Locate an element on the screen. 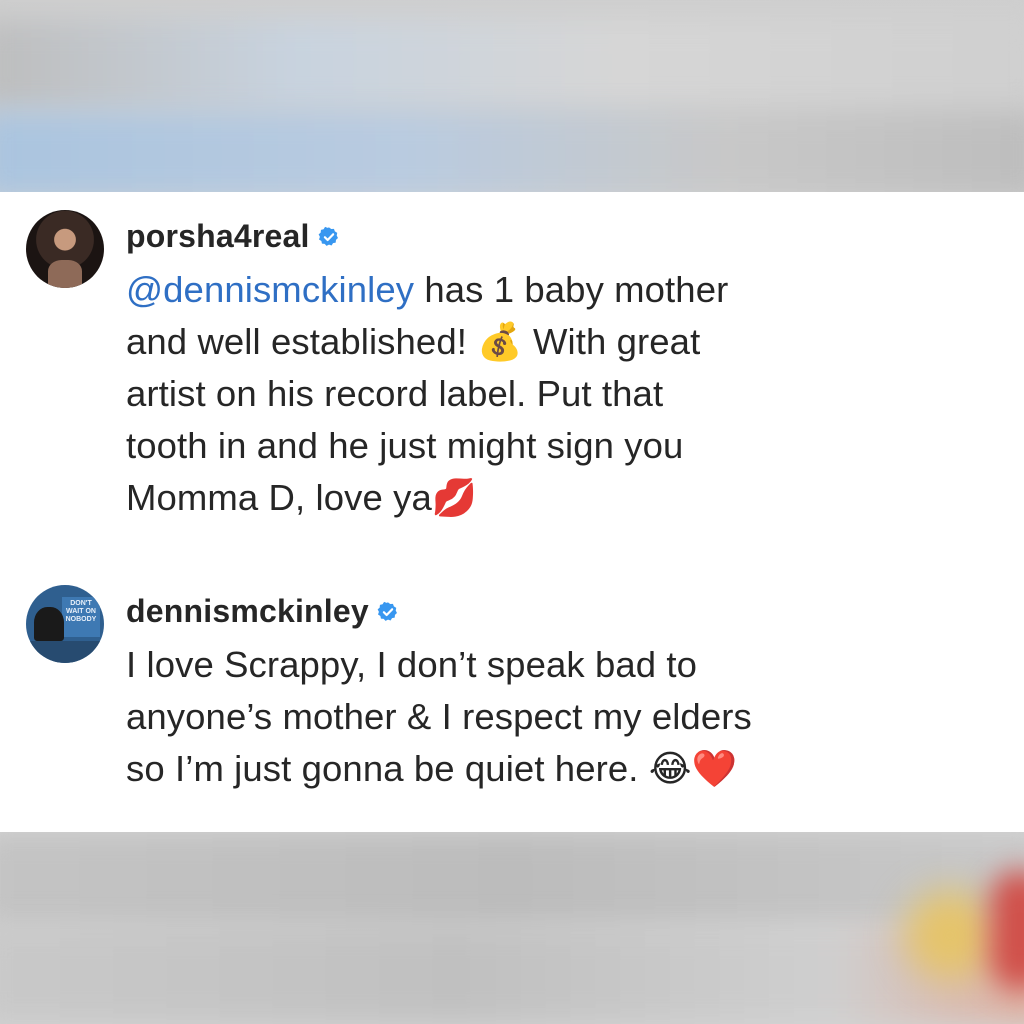  username-row: dennismckinley is located at coordinates (262, 611).